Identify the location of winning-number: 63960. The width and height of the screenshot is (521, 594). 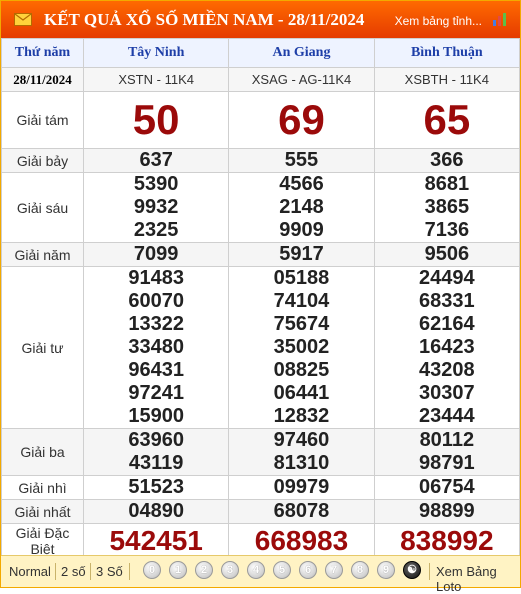
(156, 440).